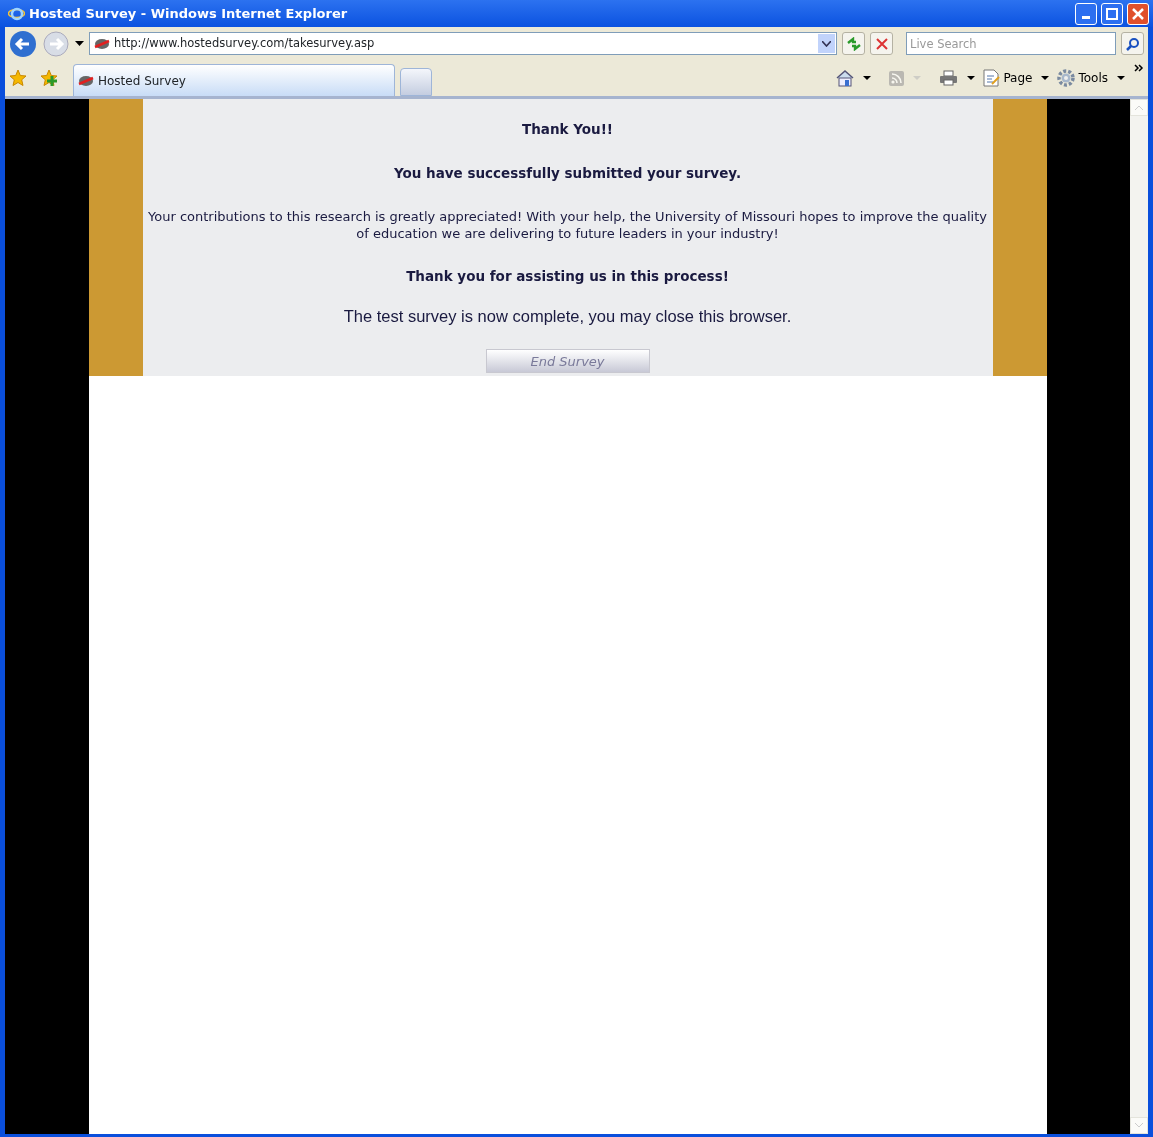 The height and width of the screenshot is (1137, 1153). What do you see at coordinates (567, 316) in the screenshot?
I see `note-text: The test survey is now complete, you may close this browser.` at bounding box center [567, 316].